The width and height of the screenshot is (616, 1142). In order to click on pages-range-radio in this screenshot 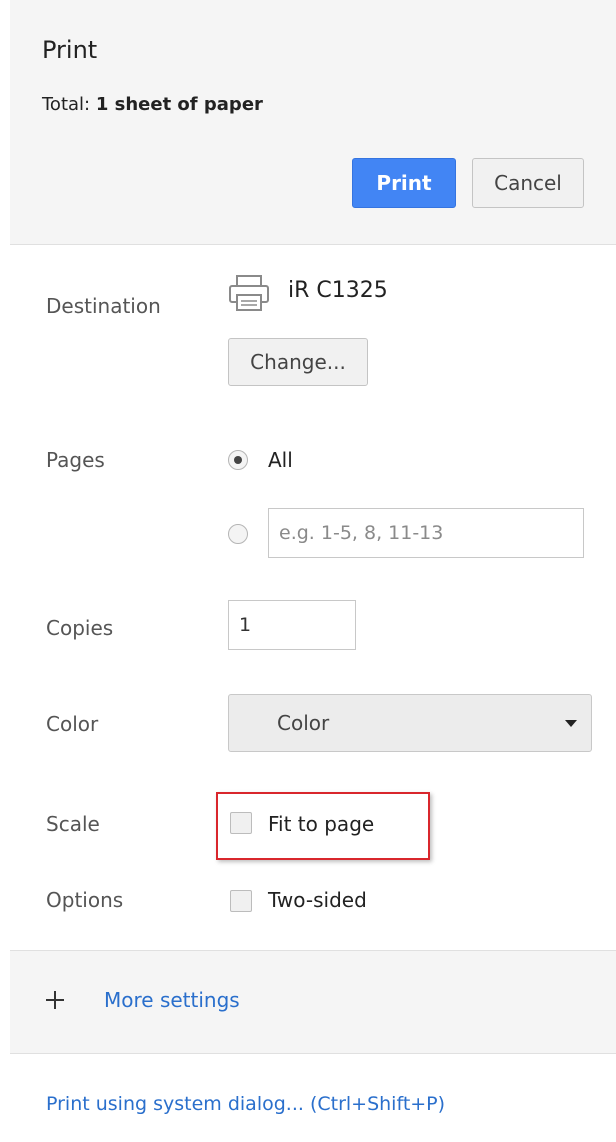, I will do `click(238, 534)`.